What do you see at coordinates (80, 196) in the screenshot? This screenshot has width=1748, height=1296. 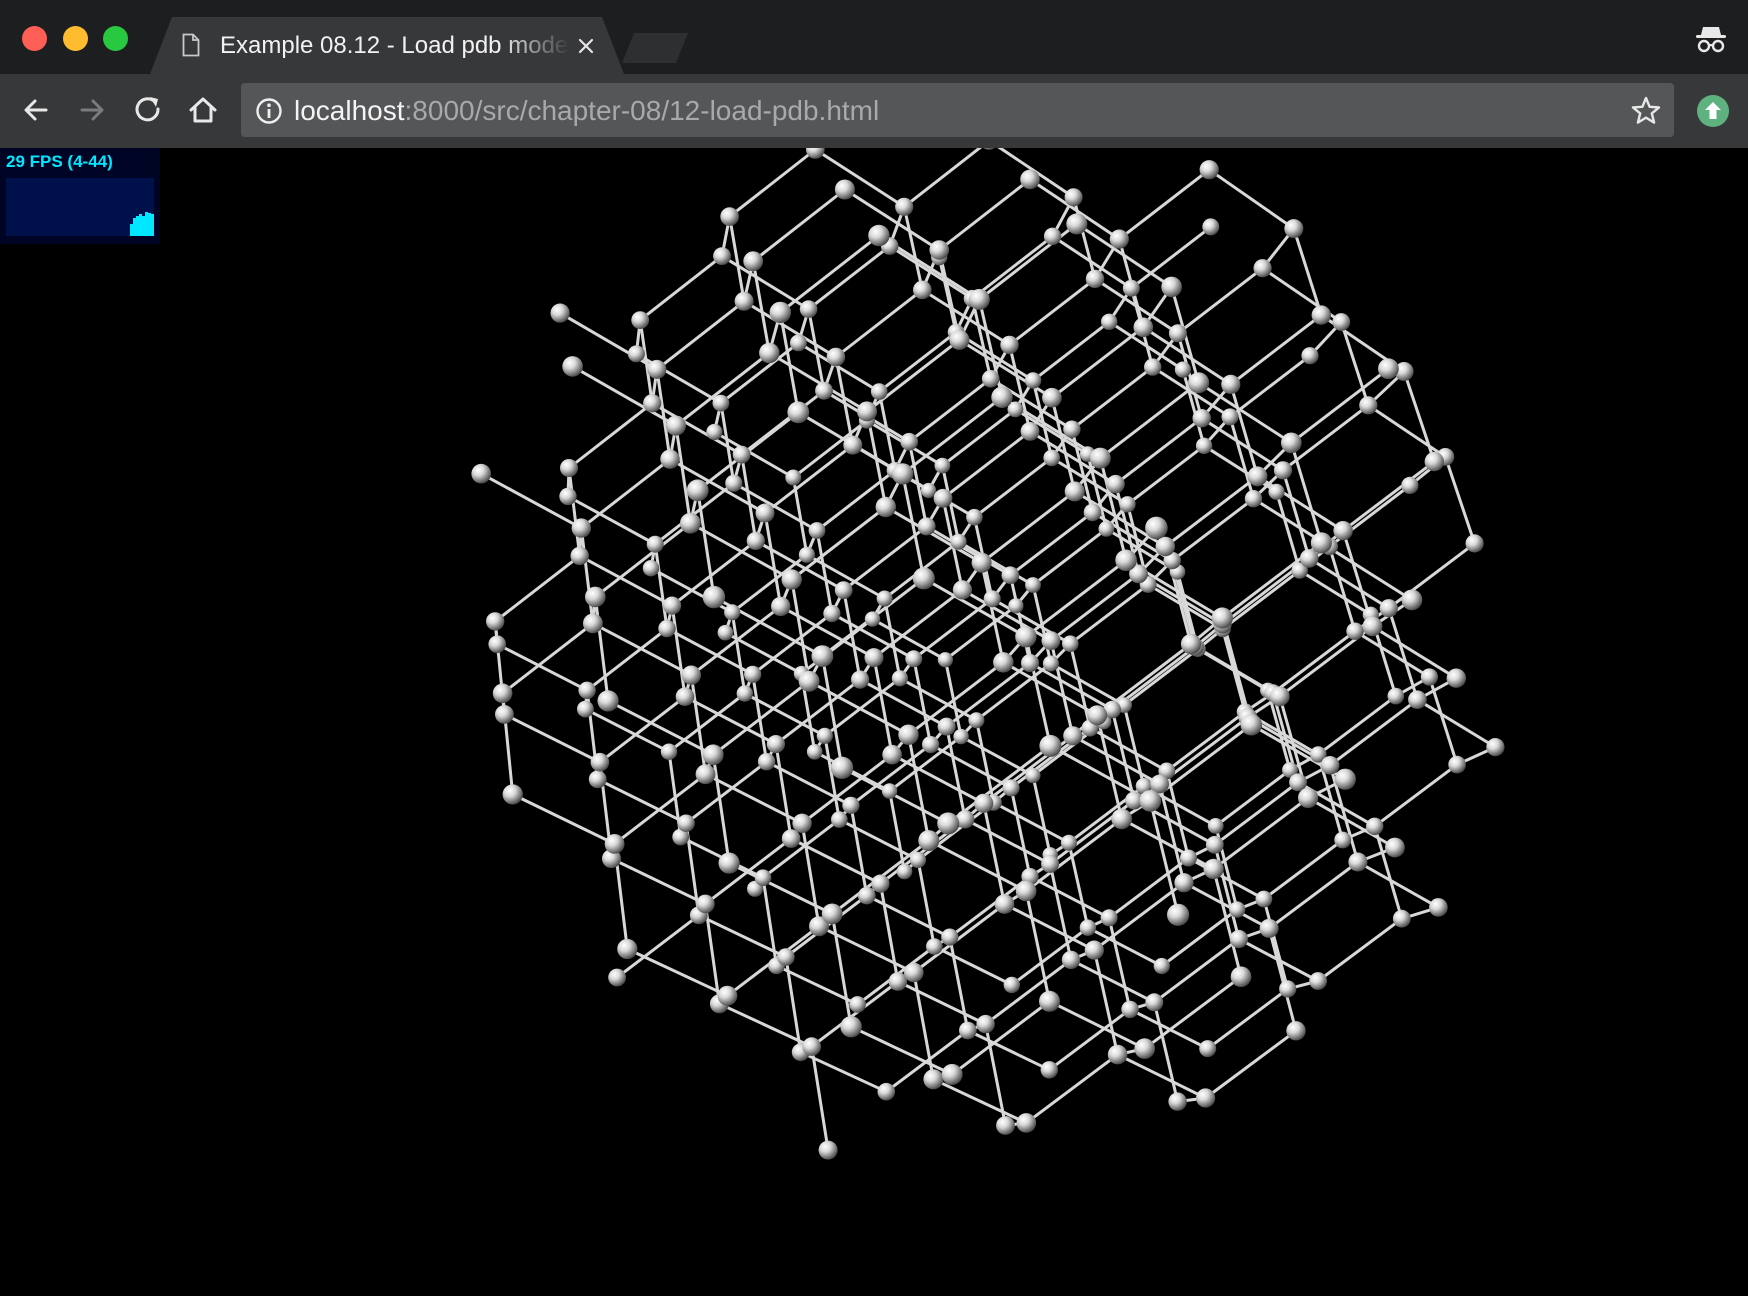 I see `fps-stats-panel: 29 FPS (4-44)` at bounding box center [80, 196].